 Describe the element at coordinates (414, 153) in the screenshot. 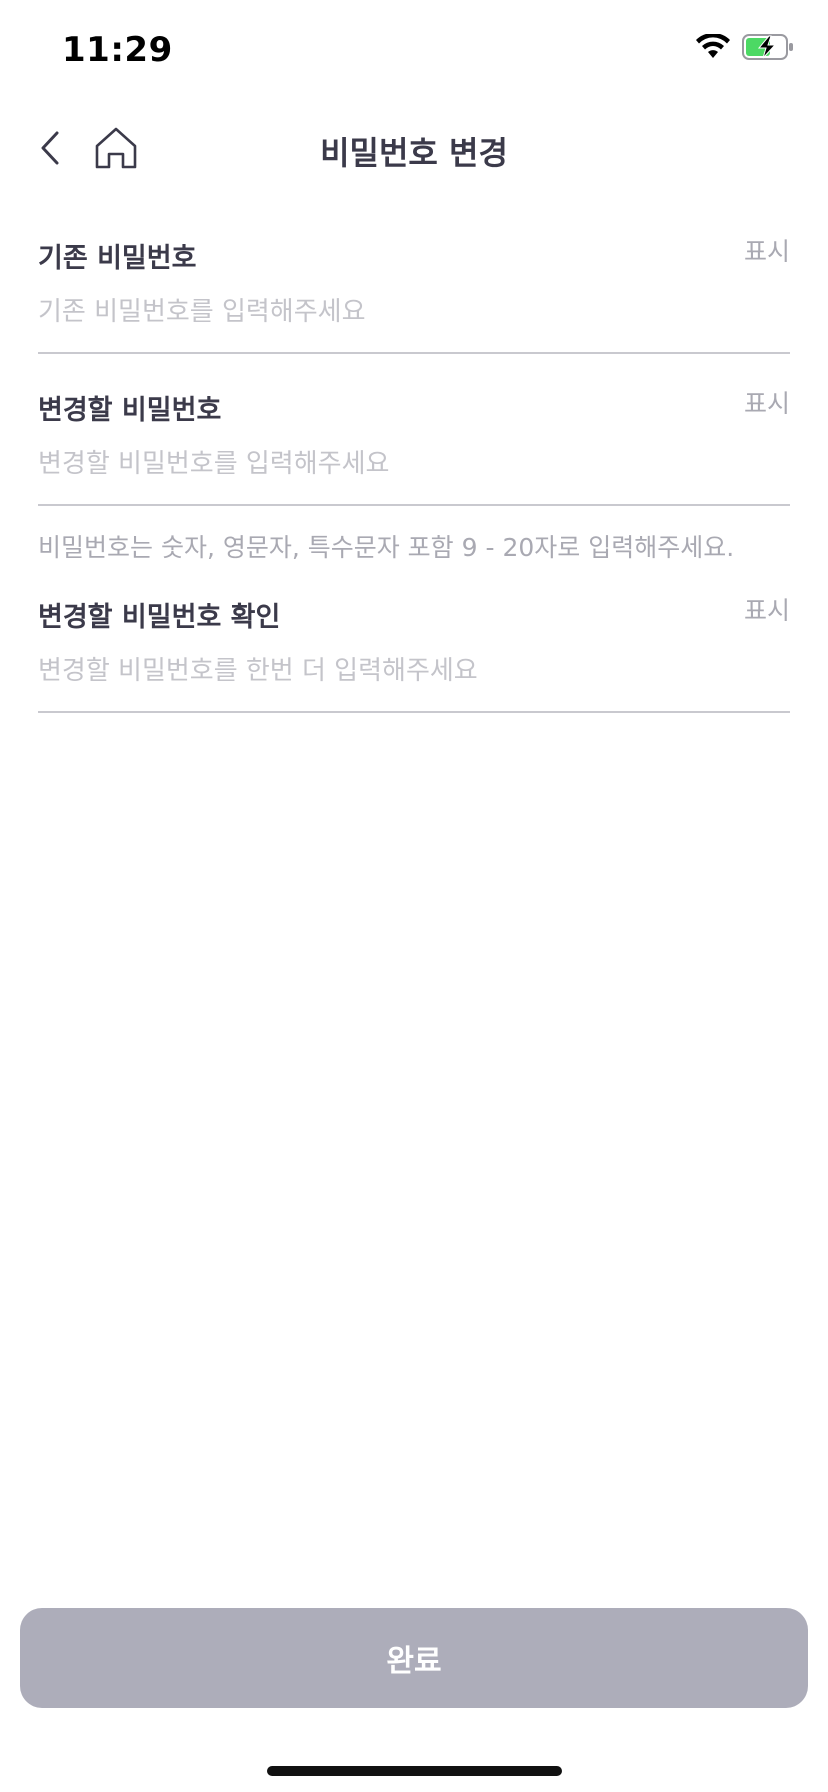

I see `page-title: 비밀번호 변경` at that location.